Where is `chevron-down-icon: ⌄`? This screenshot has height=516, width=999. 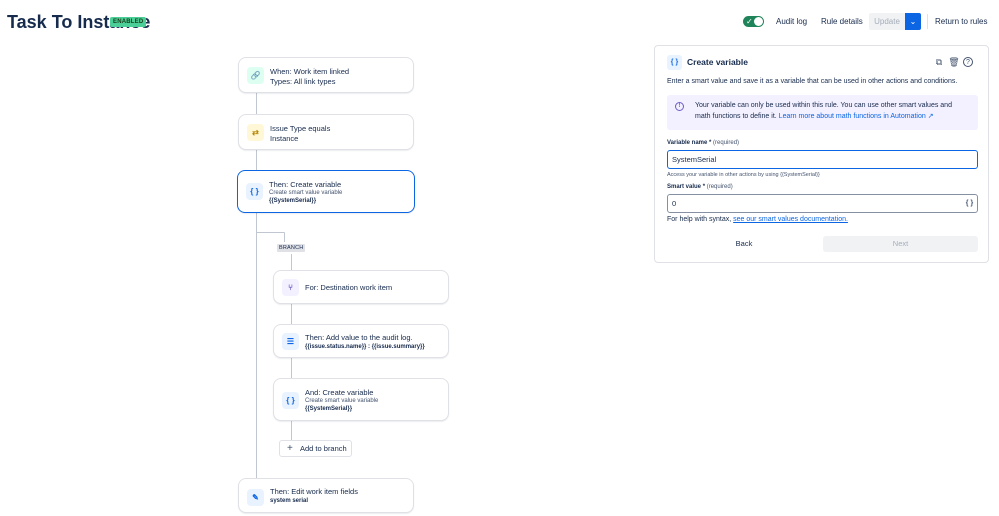
chevron-down-icon: ⌄ is located at coordinates (913, 21).